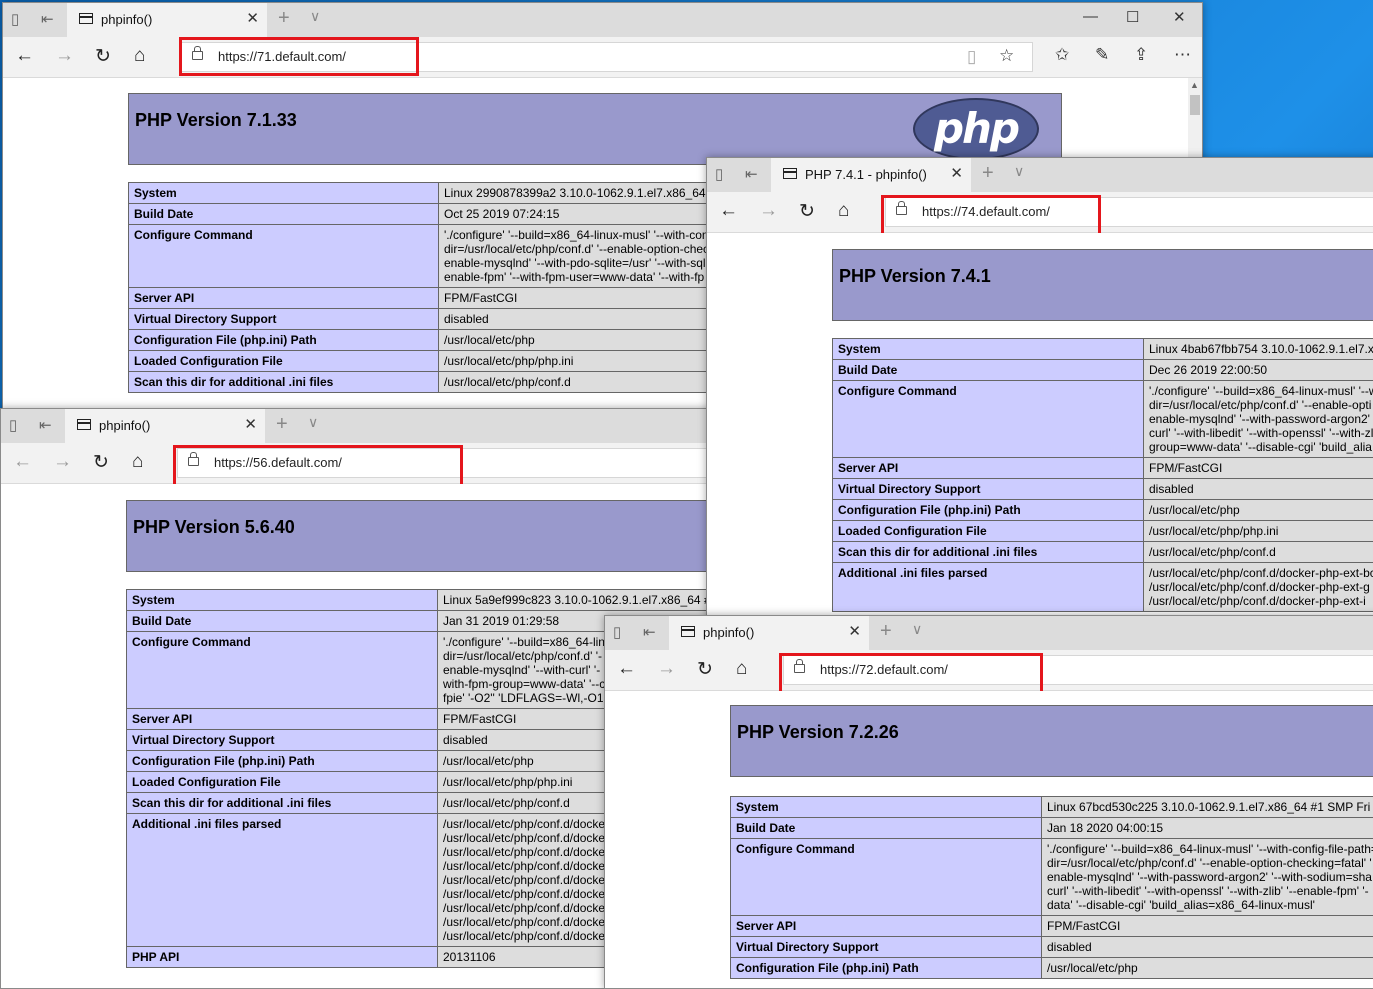  I want to click on favorites-icon: ✩, so click(1062, 55).